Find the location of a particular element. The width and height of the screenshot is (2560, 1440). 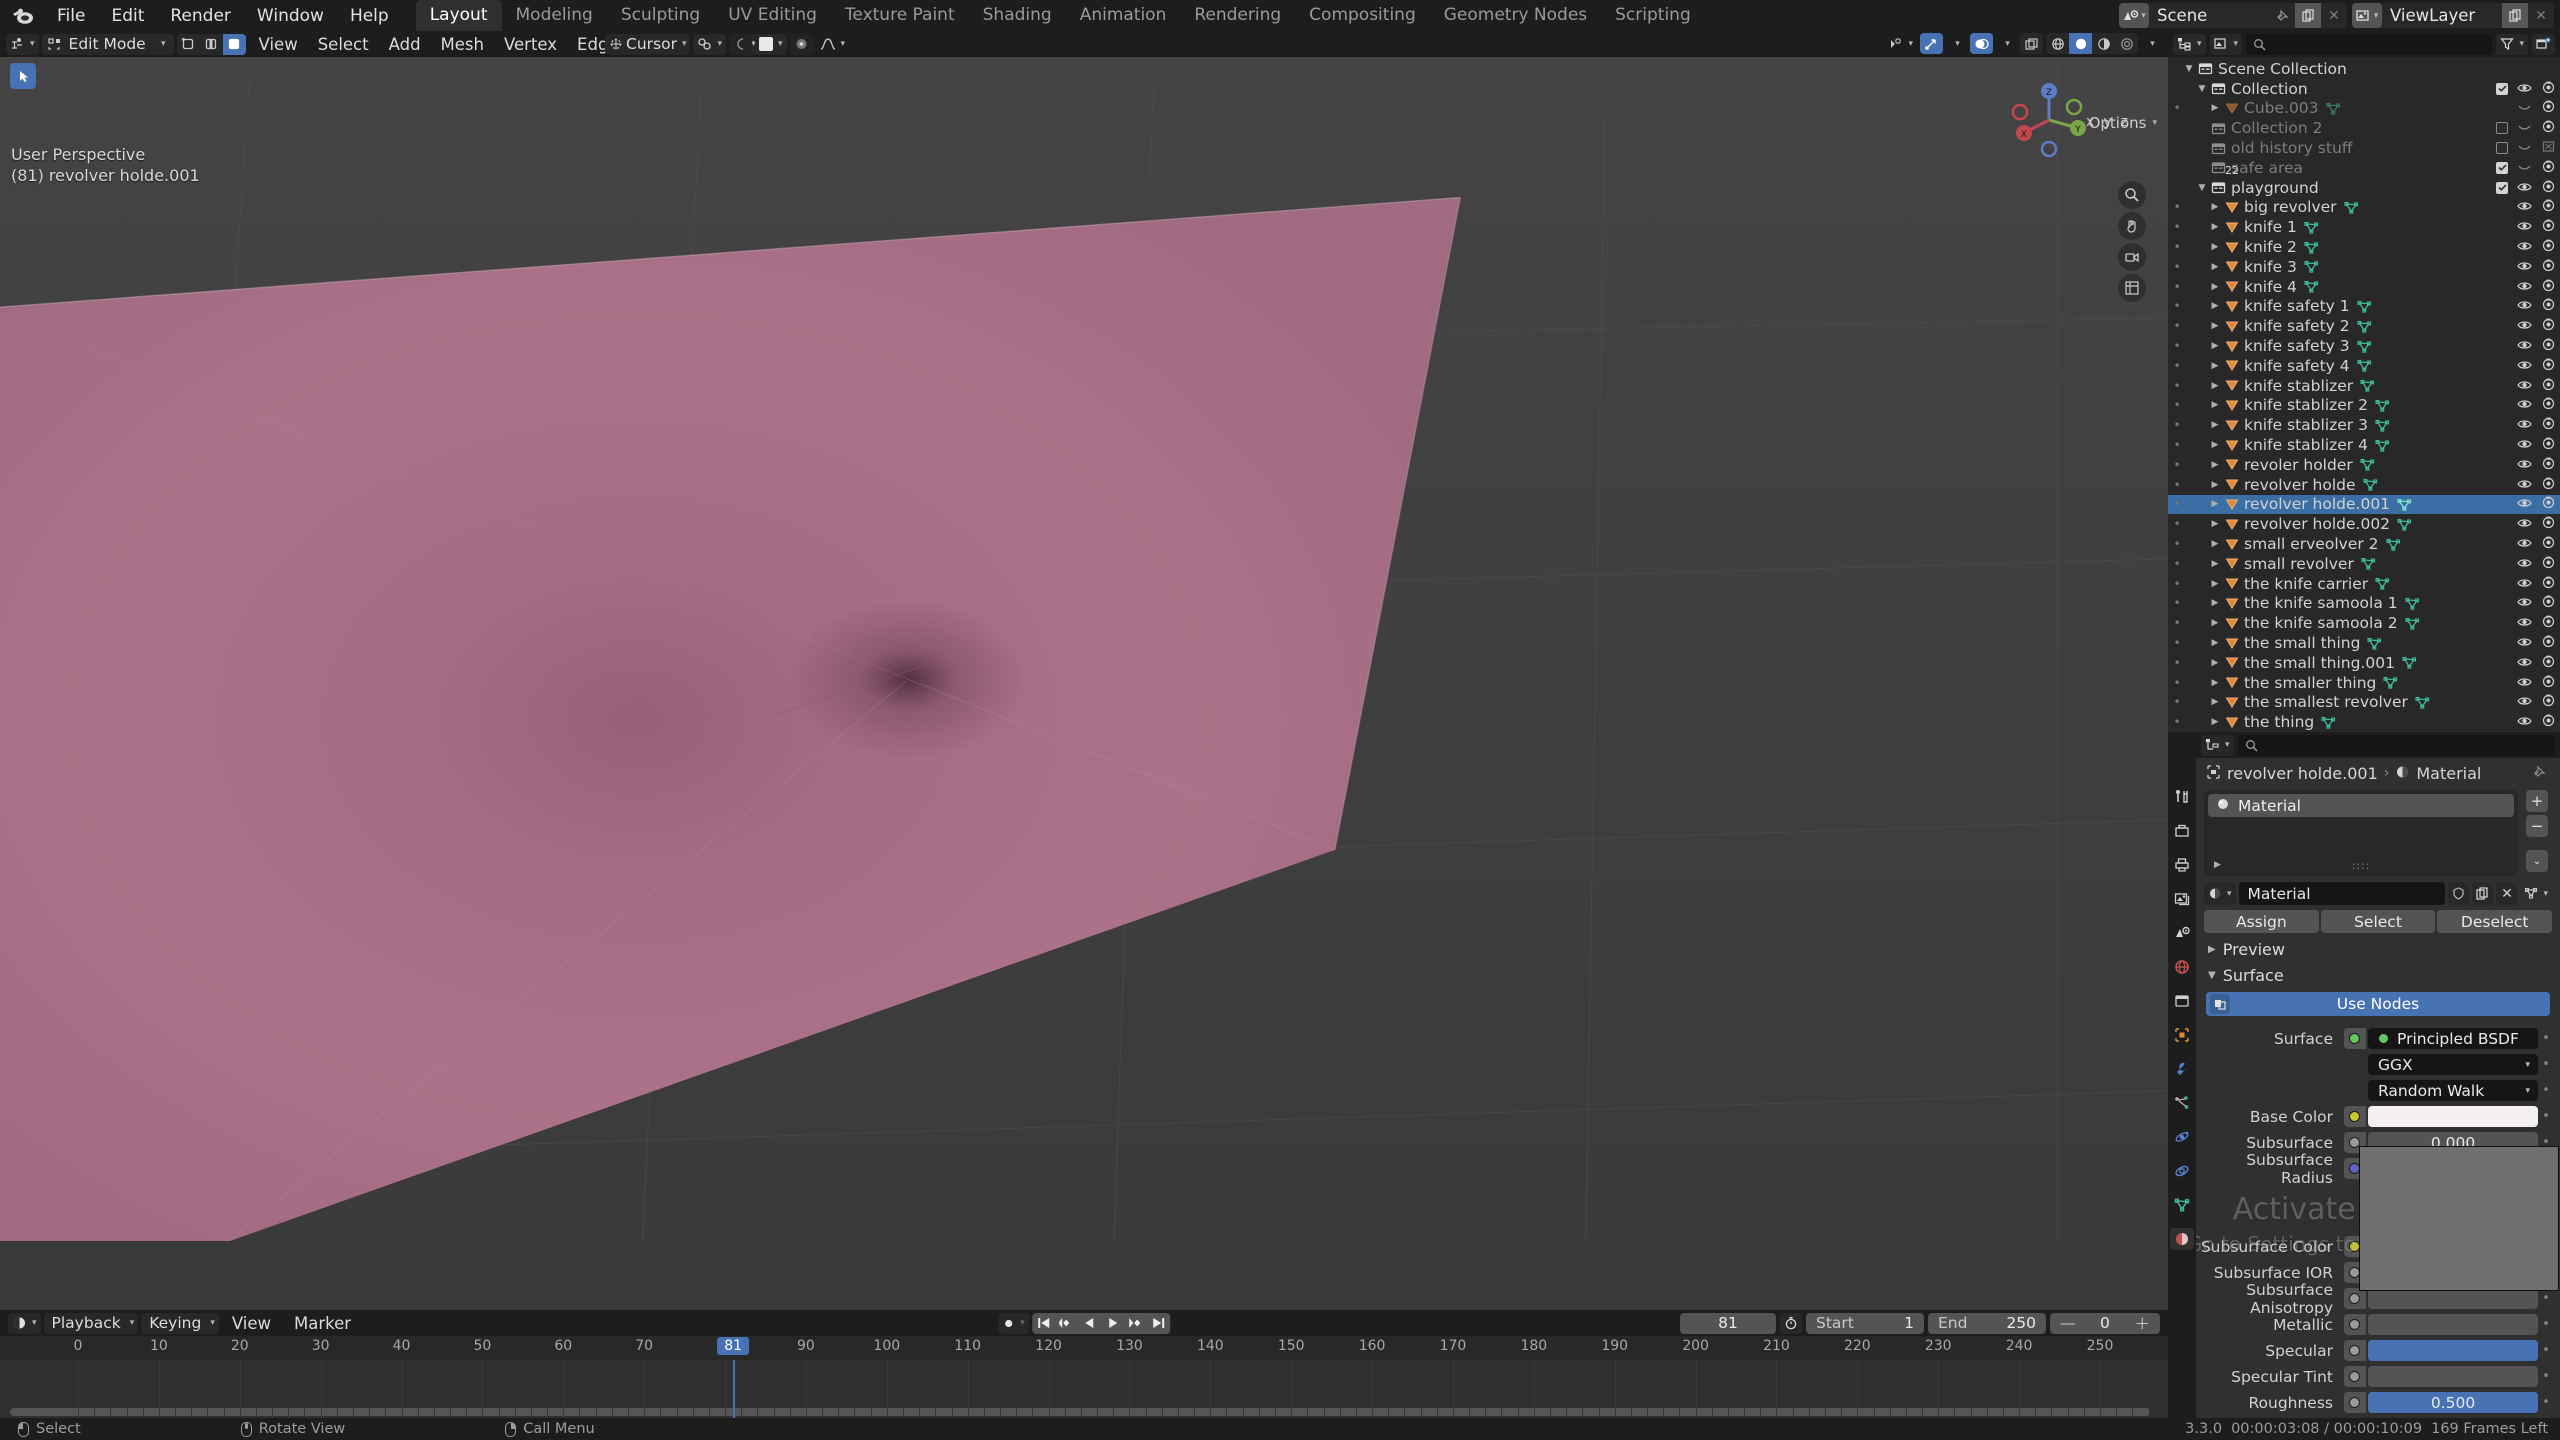

blender-logo-icon is located at coordinates (23, 16).